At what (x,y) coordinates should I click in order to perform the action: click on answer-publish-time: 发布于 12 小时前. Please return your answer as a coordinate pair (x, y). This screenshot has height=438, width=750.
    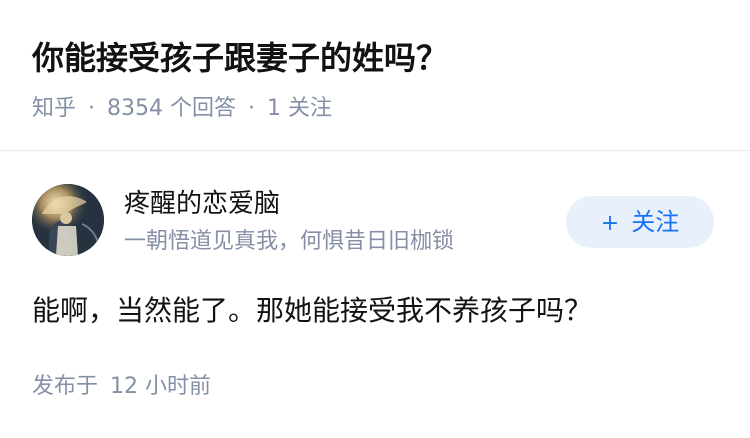
    Looking at the image, I should click on (121, 387).